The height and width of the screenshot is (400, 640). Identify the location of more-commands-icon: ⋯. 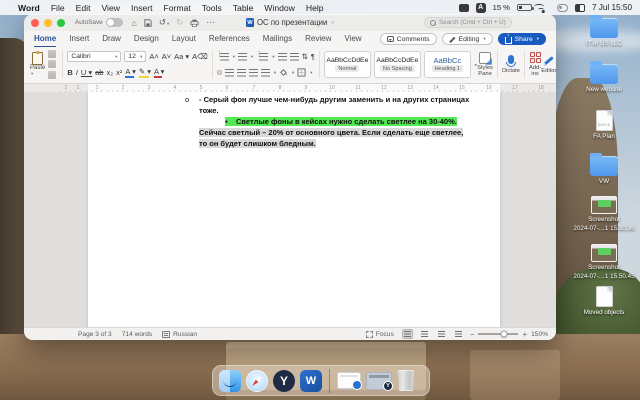
(210, 22).